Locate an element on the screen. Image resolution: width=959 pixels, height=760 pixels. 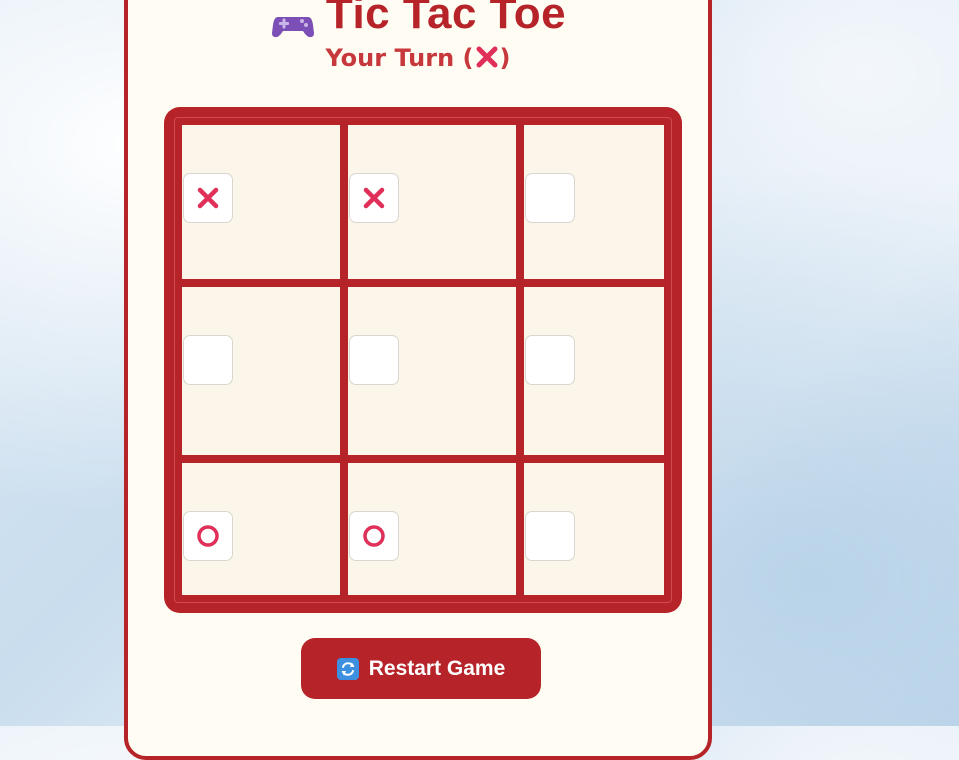
game-title: Tic Tac Toe is located at coordinates (418, 19).